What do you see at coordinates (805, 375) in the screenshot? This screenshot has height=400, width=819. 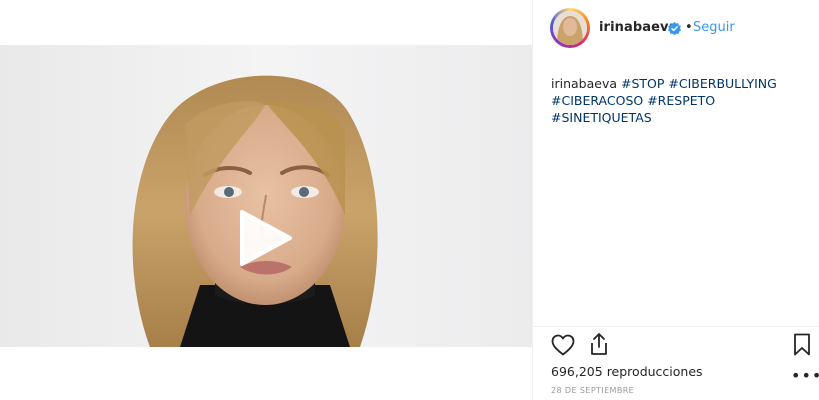 I see `more-options-button: •••` at bounding box center [805, 375].